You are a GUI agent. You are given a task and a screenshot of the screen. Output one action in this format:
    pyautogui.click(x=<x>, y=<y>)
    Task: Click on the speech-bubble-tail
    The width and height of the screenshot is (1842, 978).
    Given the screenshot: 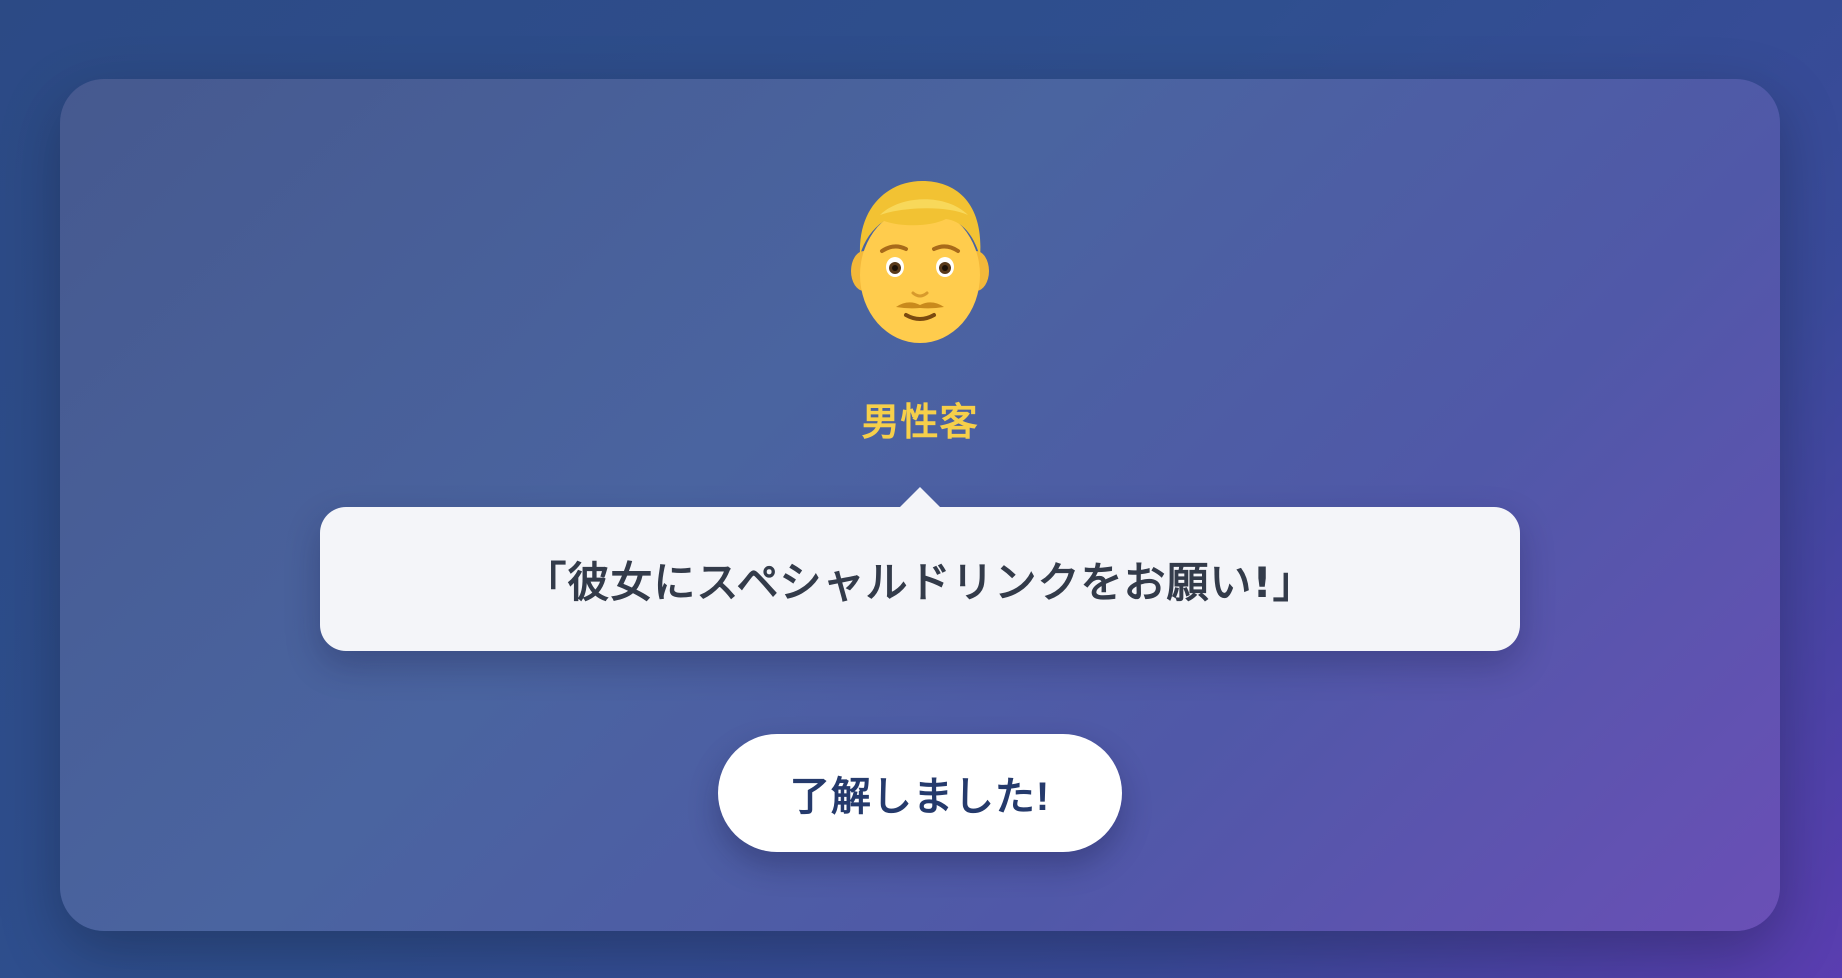 What is the action you would take?
    pyautogui.click(x=920, y=497)
    